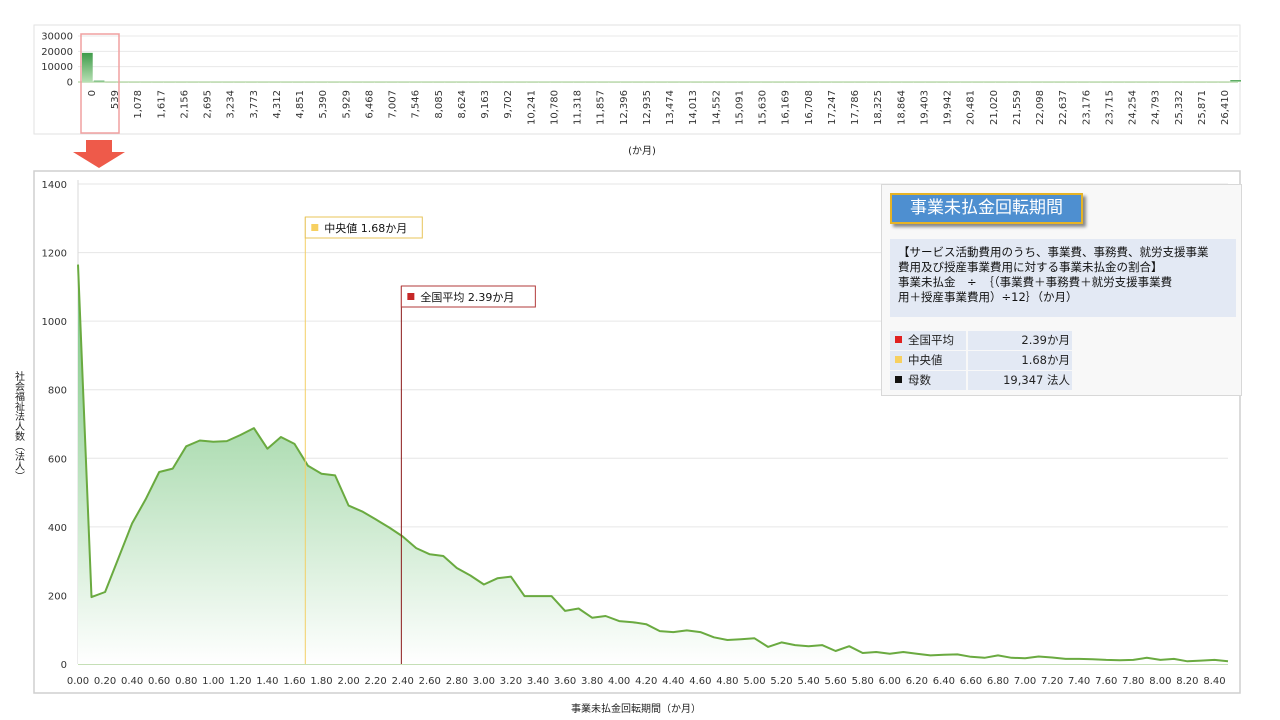 The height and width of the screenshot is (720, 1280). I want to click on description-line: 用＋授産事業費用）÷12｝（か月）, so click(988, 297).